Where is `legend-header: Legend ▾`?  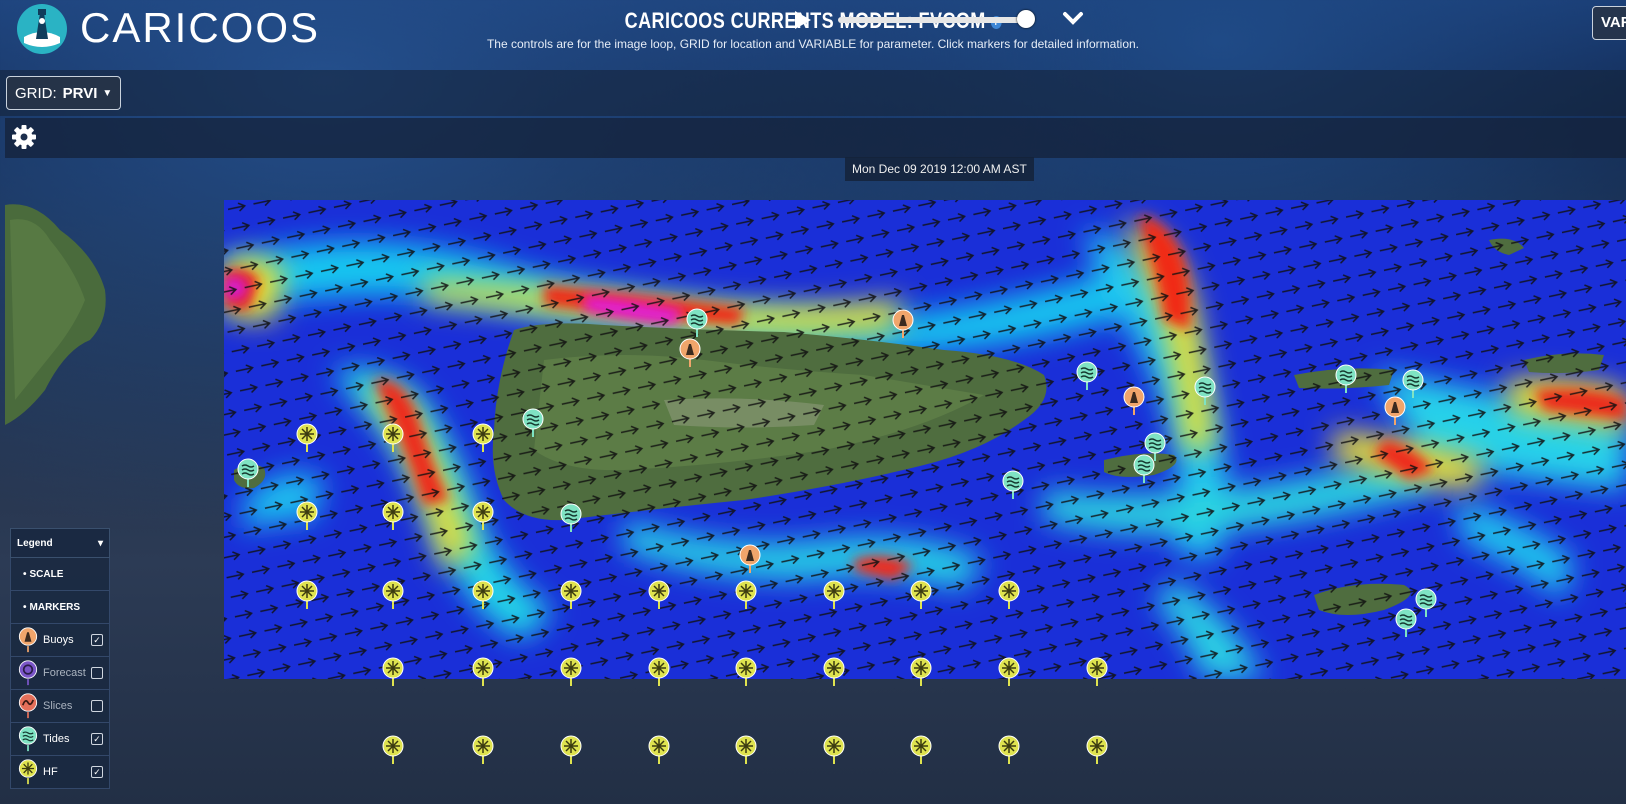 legend-header: Legend ▾ is located at coordinates (60, 543).